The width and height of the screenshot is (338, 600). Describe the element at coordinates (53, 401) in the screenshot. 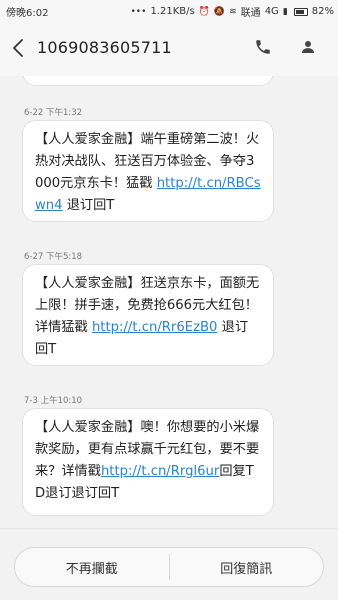

I see `message-timestamp: 7-3 上午10:10` at that location.